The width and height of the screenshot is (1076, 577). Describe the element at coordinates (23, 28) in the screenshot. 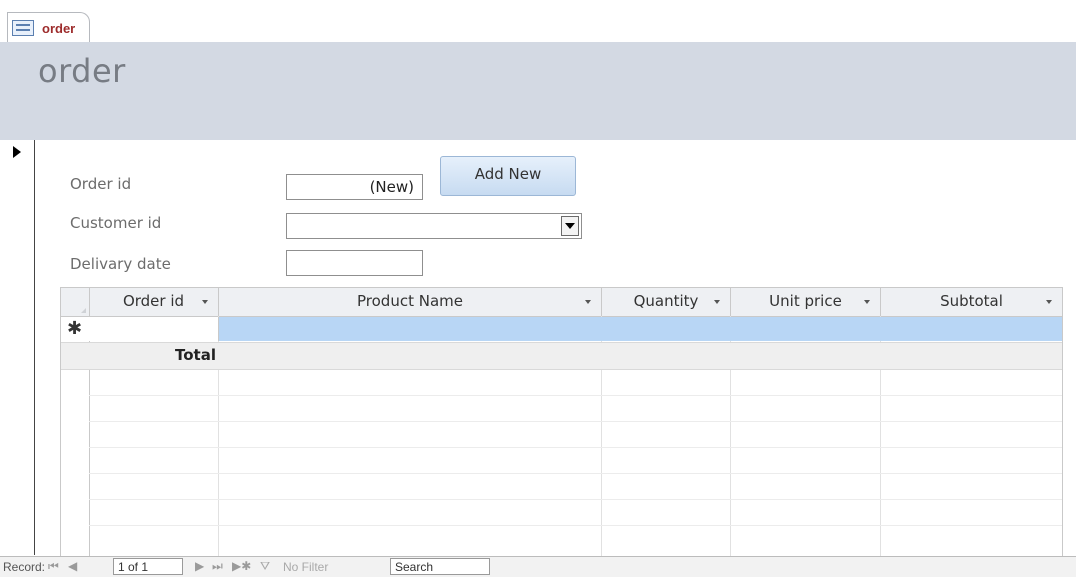

I see `form-icon` at that location.